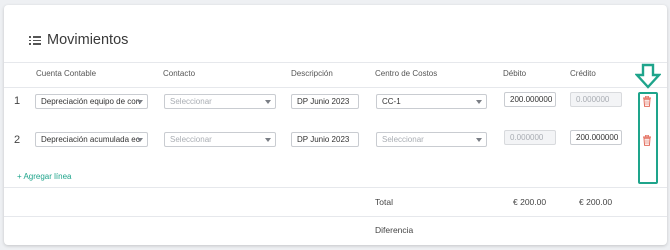 The image size is (670, 250). Describe the element at coordinates (515, 73) in the screenshot. I see `col-header-debito: Débito` at that location.